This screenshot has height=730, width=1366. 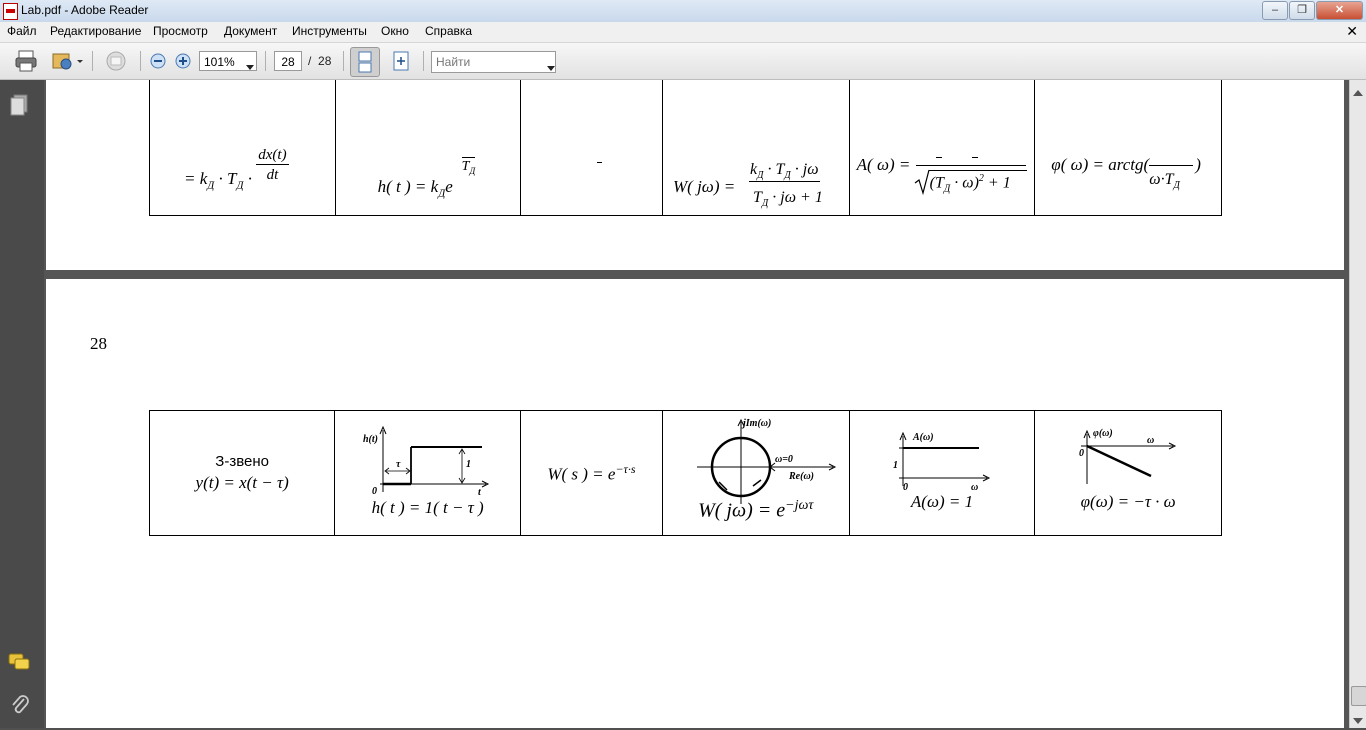 What do you see at coordinates (905, 486) in the screenshot?
I see `amp-zero-label: 0` at bounding box center [905, 486].